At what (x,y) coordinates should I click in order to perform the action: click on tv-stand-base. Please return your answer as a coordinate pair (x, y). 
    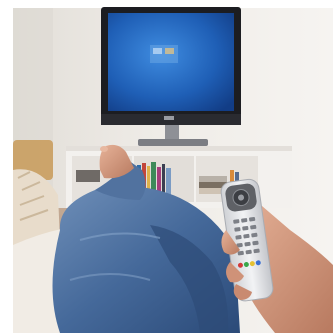
    Looking at the image, I should click on (173, 142).